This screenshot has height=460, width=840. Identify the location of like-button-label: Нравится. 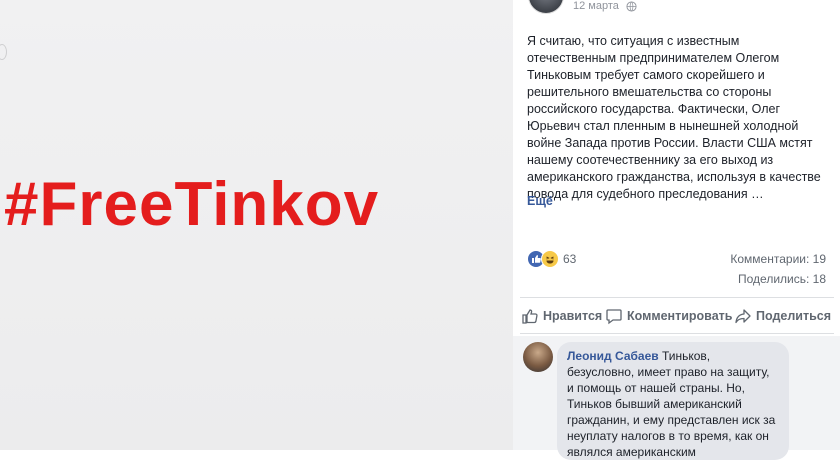
(573, 316).